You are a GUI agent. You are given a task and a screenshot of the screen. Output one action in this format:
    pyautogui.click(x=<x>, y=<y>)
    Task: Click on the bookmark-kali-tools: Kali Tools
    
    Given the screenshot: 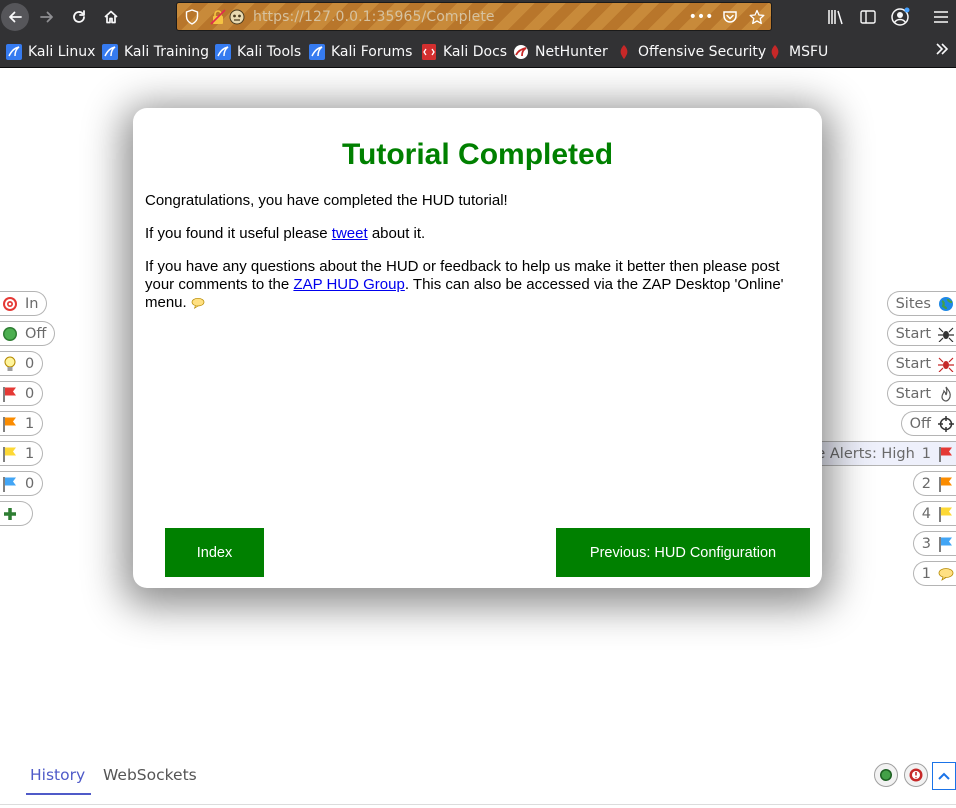 What is the action you would take?
    pyautogui.click(x=258, y=52)
    